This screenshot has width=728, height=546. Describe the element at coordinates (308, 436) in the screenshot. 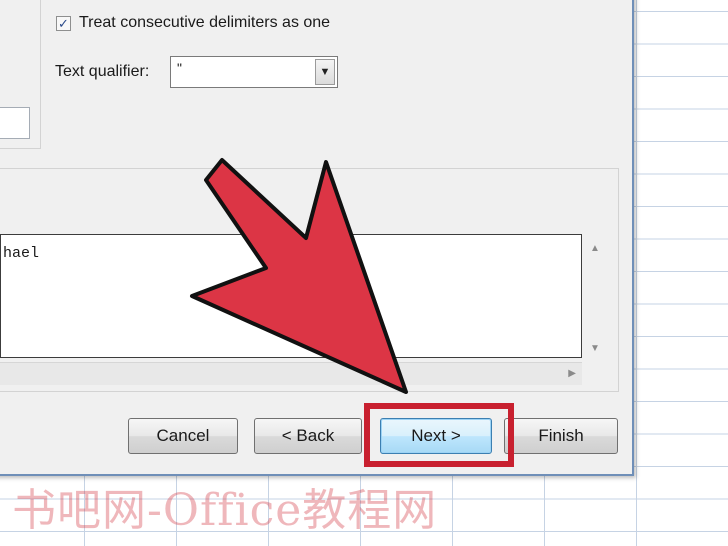

I see `back-button: < Back` at that location.